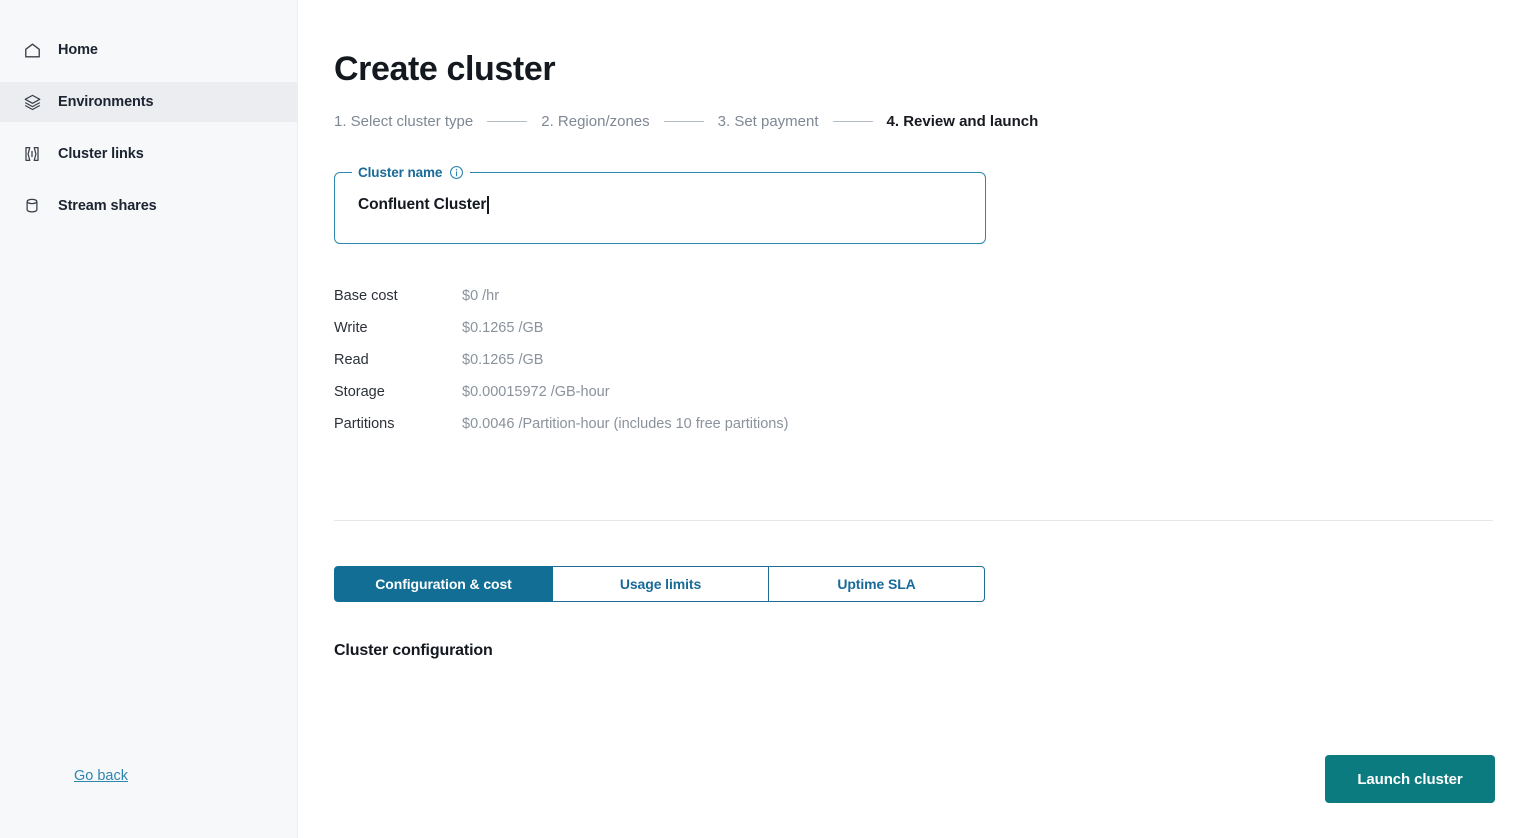  What do you see at coordinates (661, 584) in the screenshot?
I see `tab-usage-limits: Usage limits` at bounding box center [661, 584].